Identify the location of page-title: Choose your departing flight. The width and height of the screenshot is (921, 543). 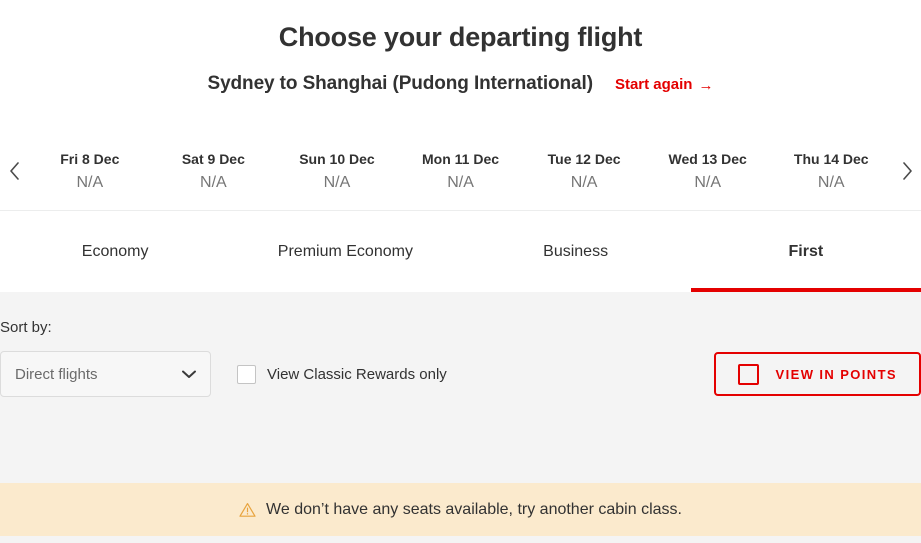
(460, 37).